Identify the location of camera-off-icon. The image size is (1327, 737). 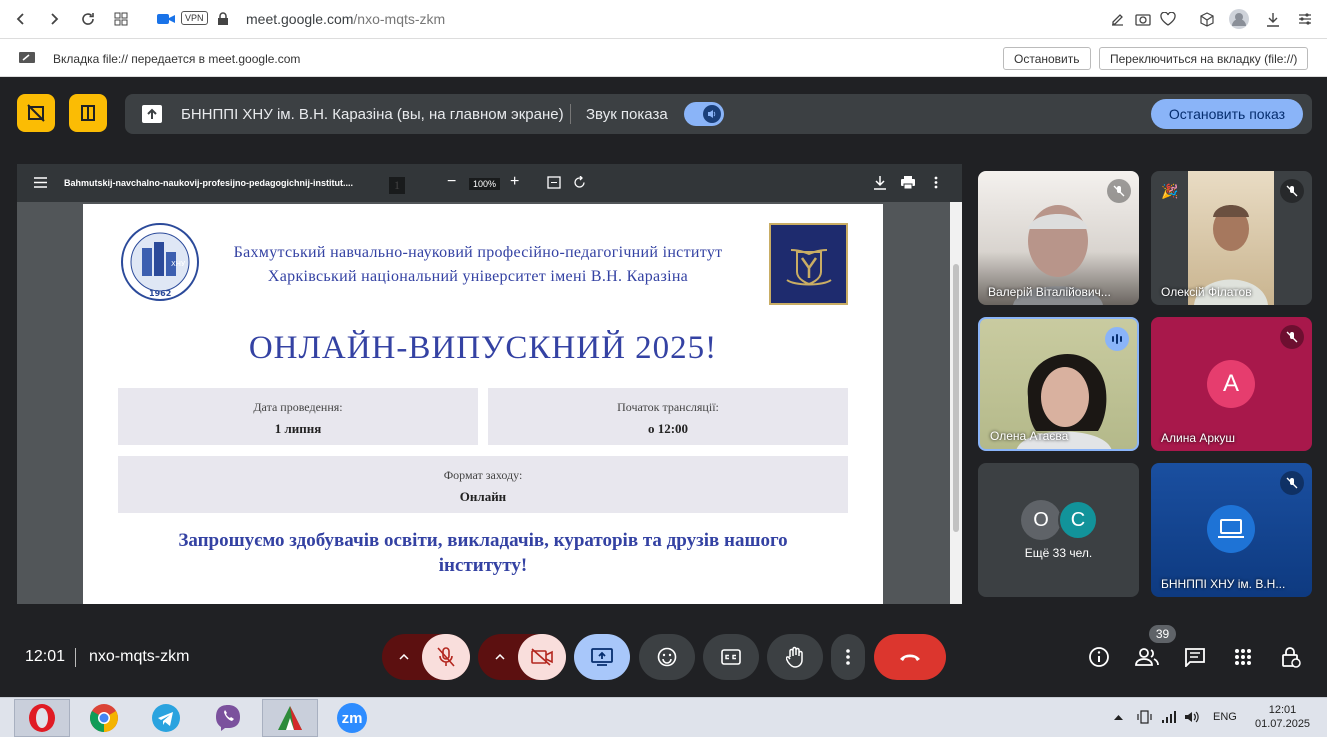
(542, 657).